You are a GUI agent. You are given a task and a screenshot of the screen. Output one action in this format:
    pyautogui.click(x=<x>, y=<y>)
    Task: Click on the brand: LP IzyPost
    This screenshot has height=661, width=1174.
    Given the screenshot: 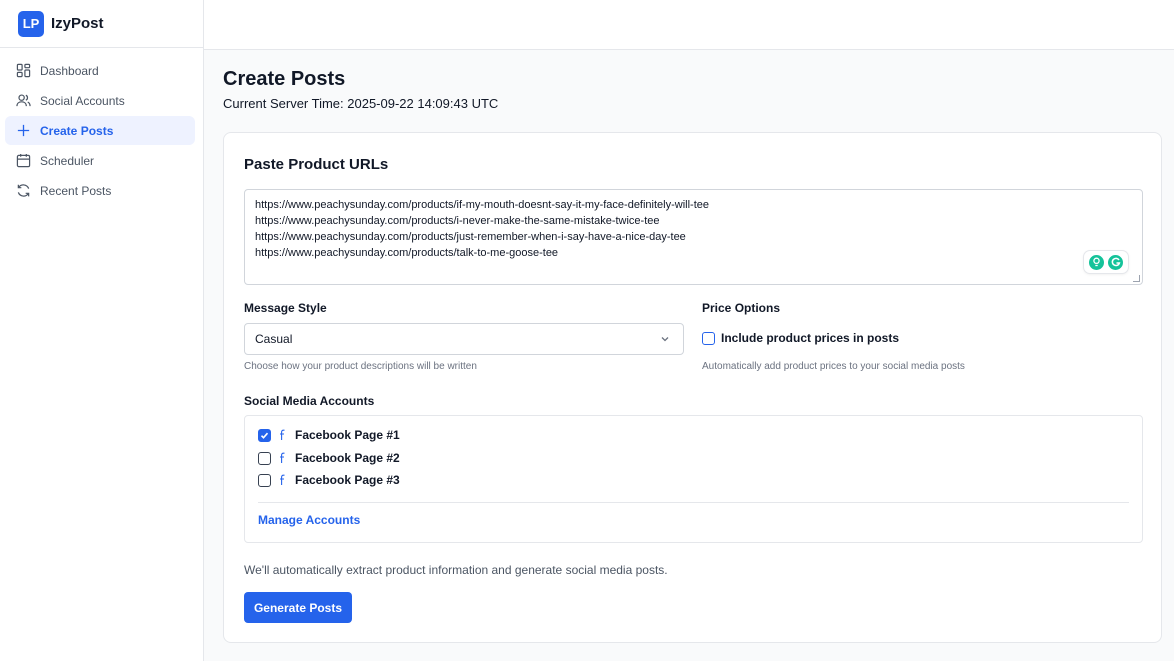 What is the action you would take?
    pyautogui.click(x=101, y=24)
    